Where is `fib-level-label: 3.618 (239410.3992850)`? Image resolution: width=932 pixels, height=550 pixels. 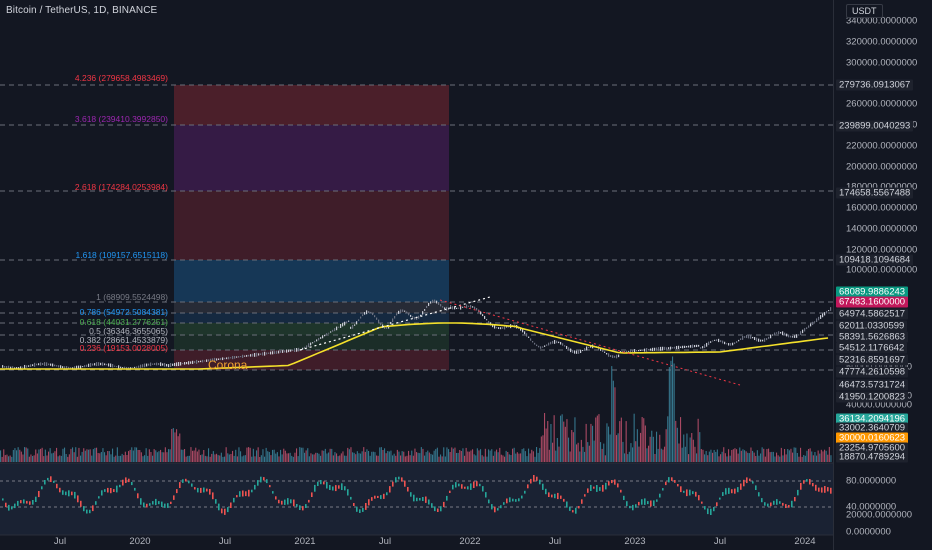 fib-level-label: 3.618 (239410.3992850) is located at coordinates (121, 119).